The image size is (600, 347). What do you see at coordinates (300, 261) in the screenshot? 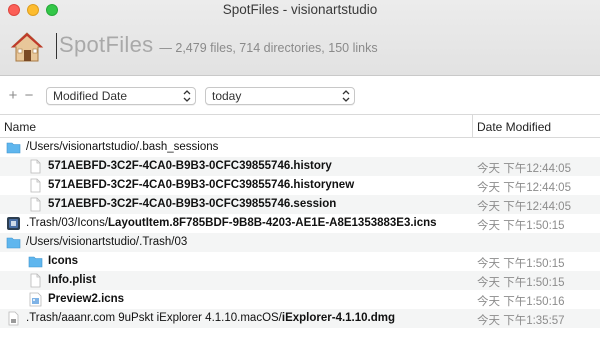
I see `table-row: Icons 今天 下午1:50:15` at bounding box center [300, 261].